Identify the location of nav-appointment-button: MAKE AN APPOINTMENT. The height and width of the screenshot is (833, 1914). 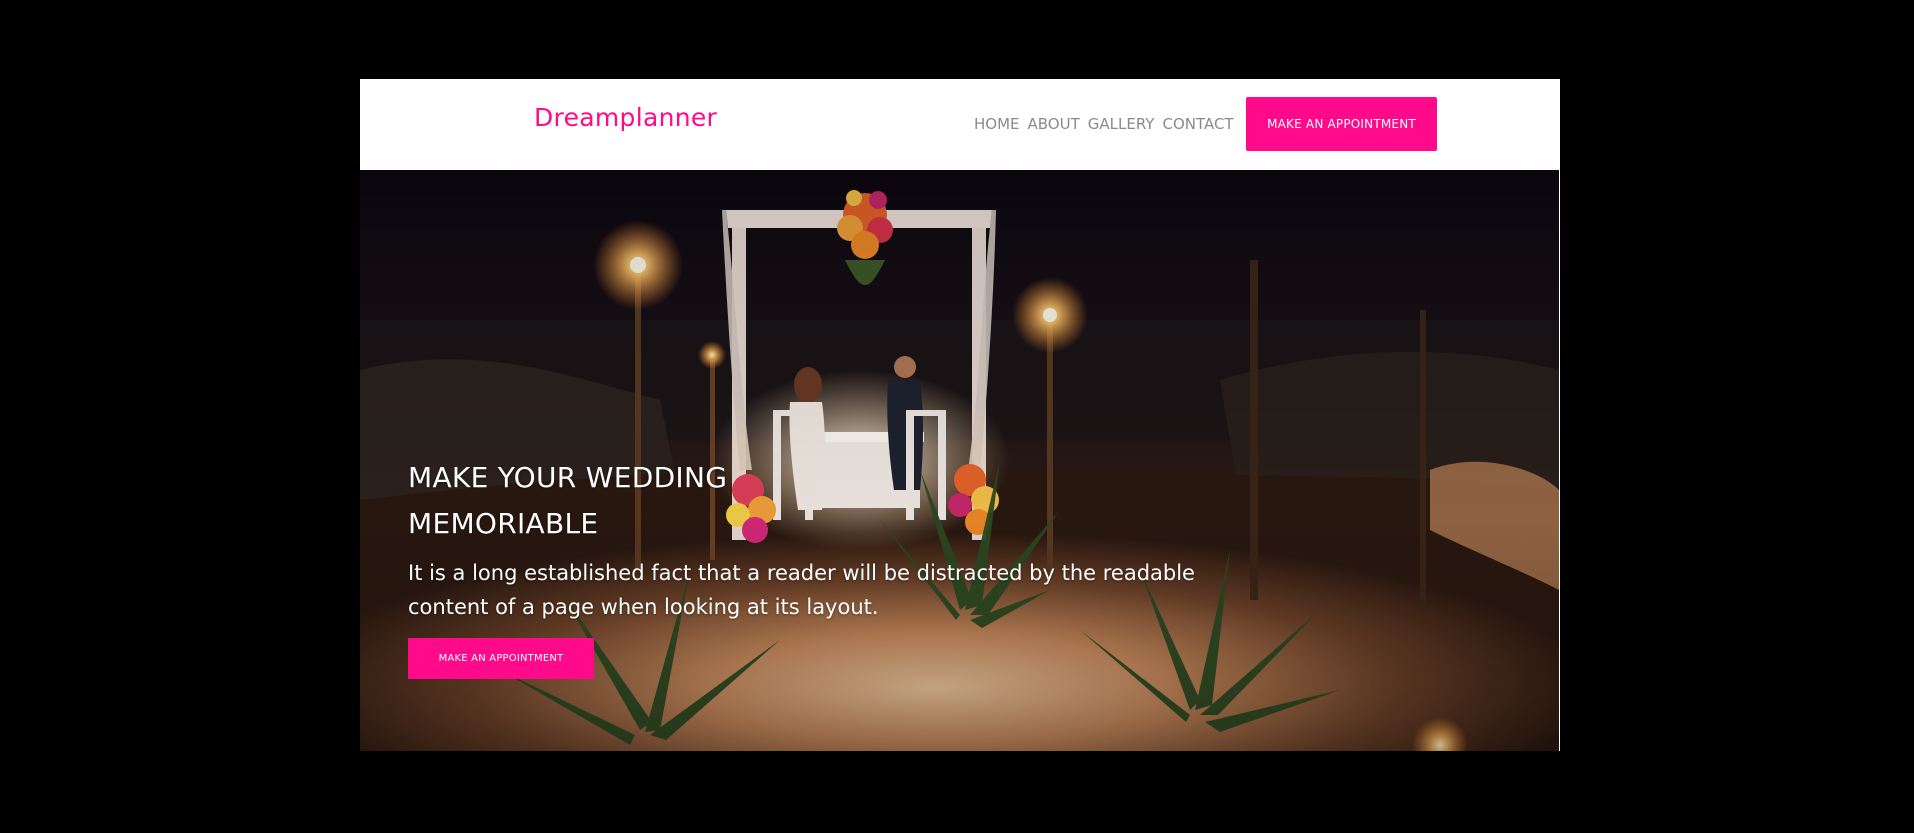
(1341, 124).